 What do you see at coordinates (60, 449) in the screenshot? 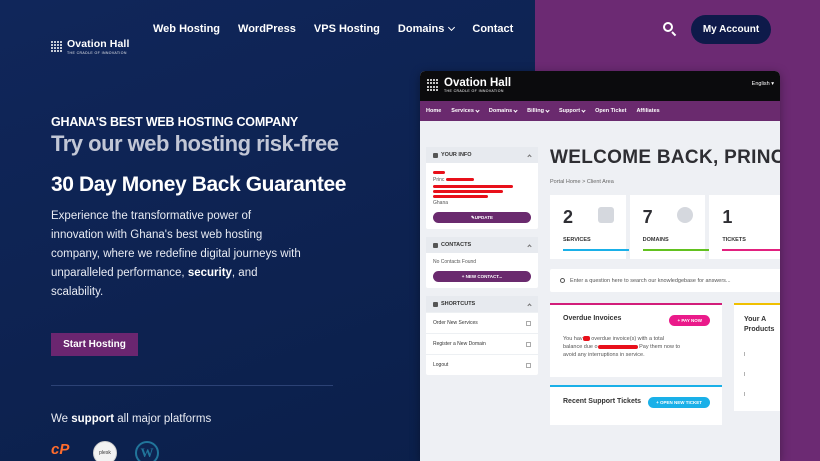
I see `cpanel-logo-icon: cP` at bounding box center [60, 449].